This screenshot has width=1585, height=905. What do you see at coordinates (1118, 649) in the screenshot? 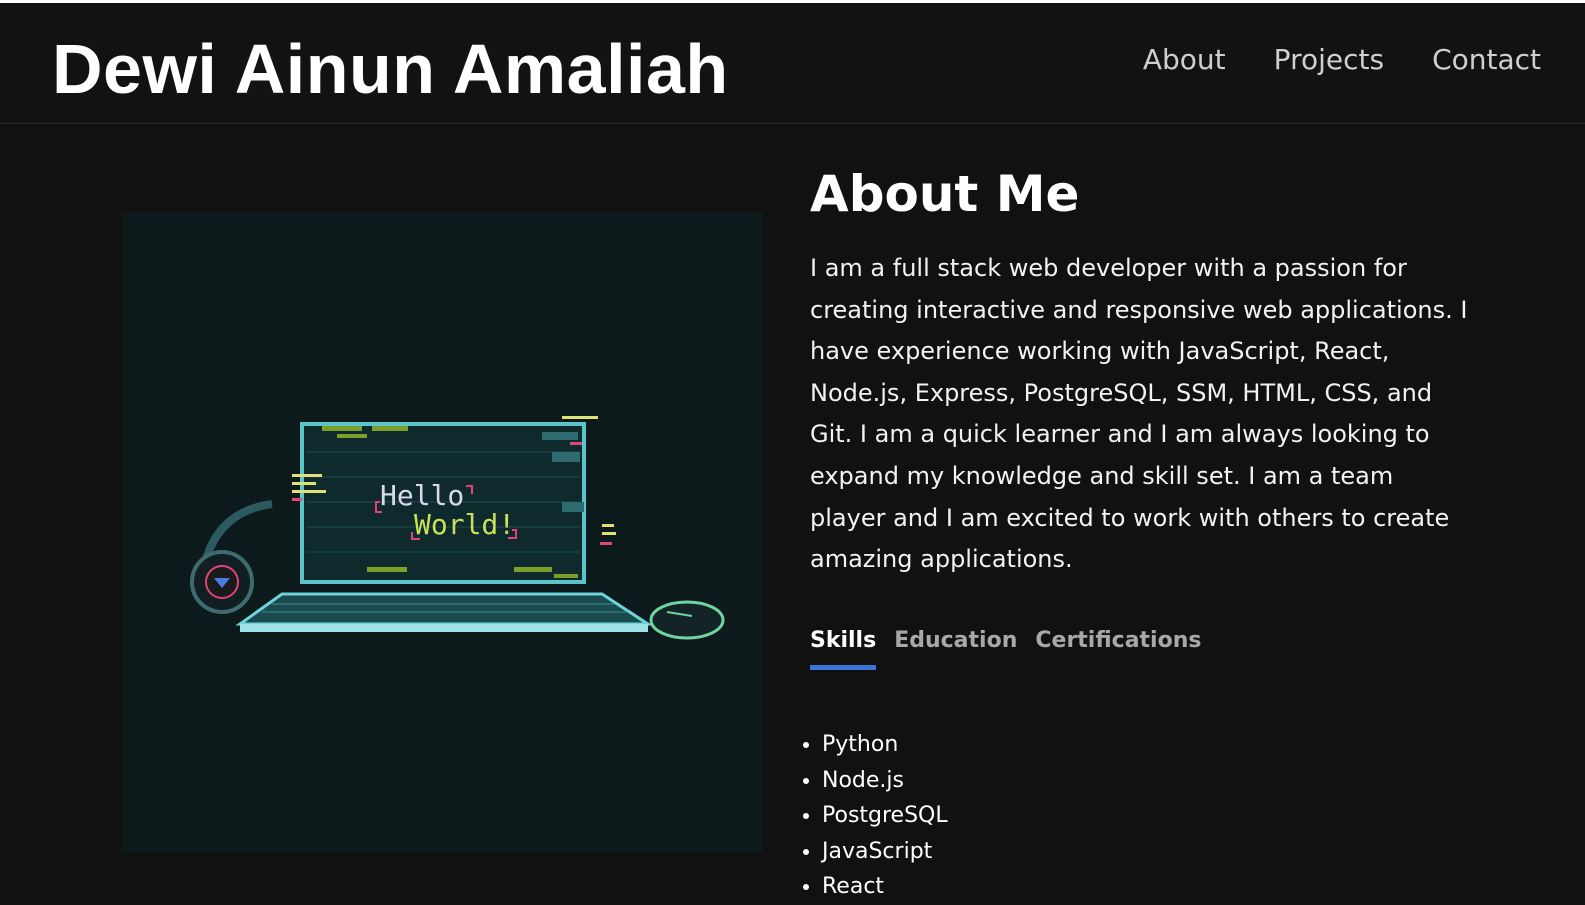
I see `tab-certifications: Certifications` at bounding box center [1118, 649].